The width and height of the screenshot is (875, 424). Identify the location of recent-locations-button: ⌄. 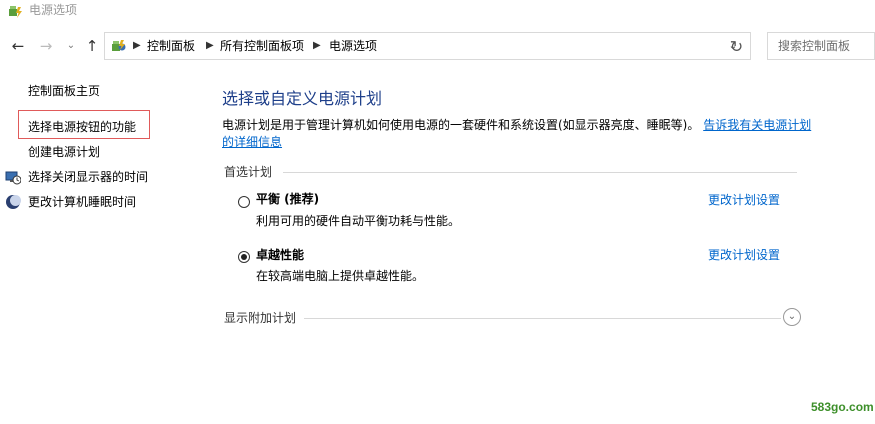
(71, 46).